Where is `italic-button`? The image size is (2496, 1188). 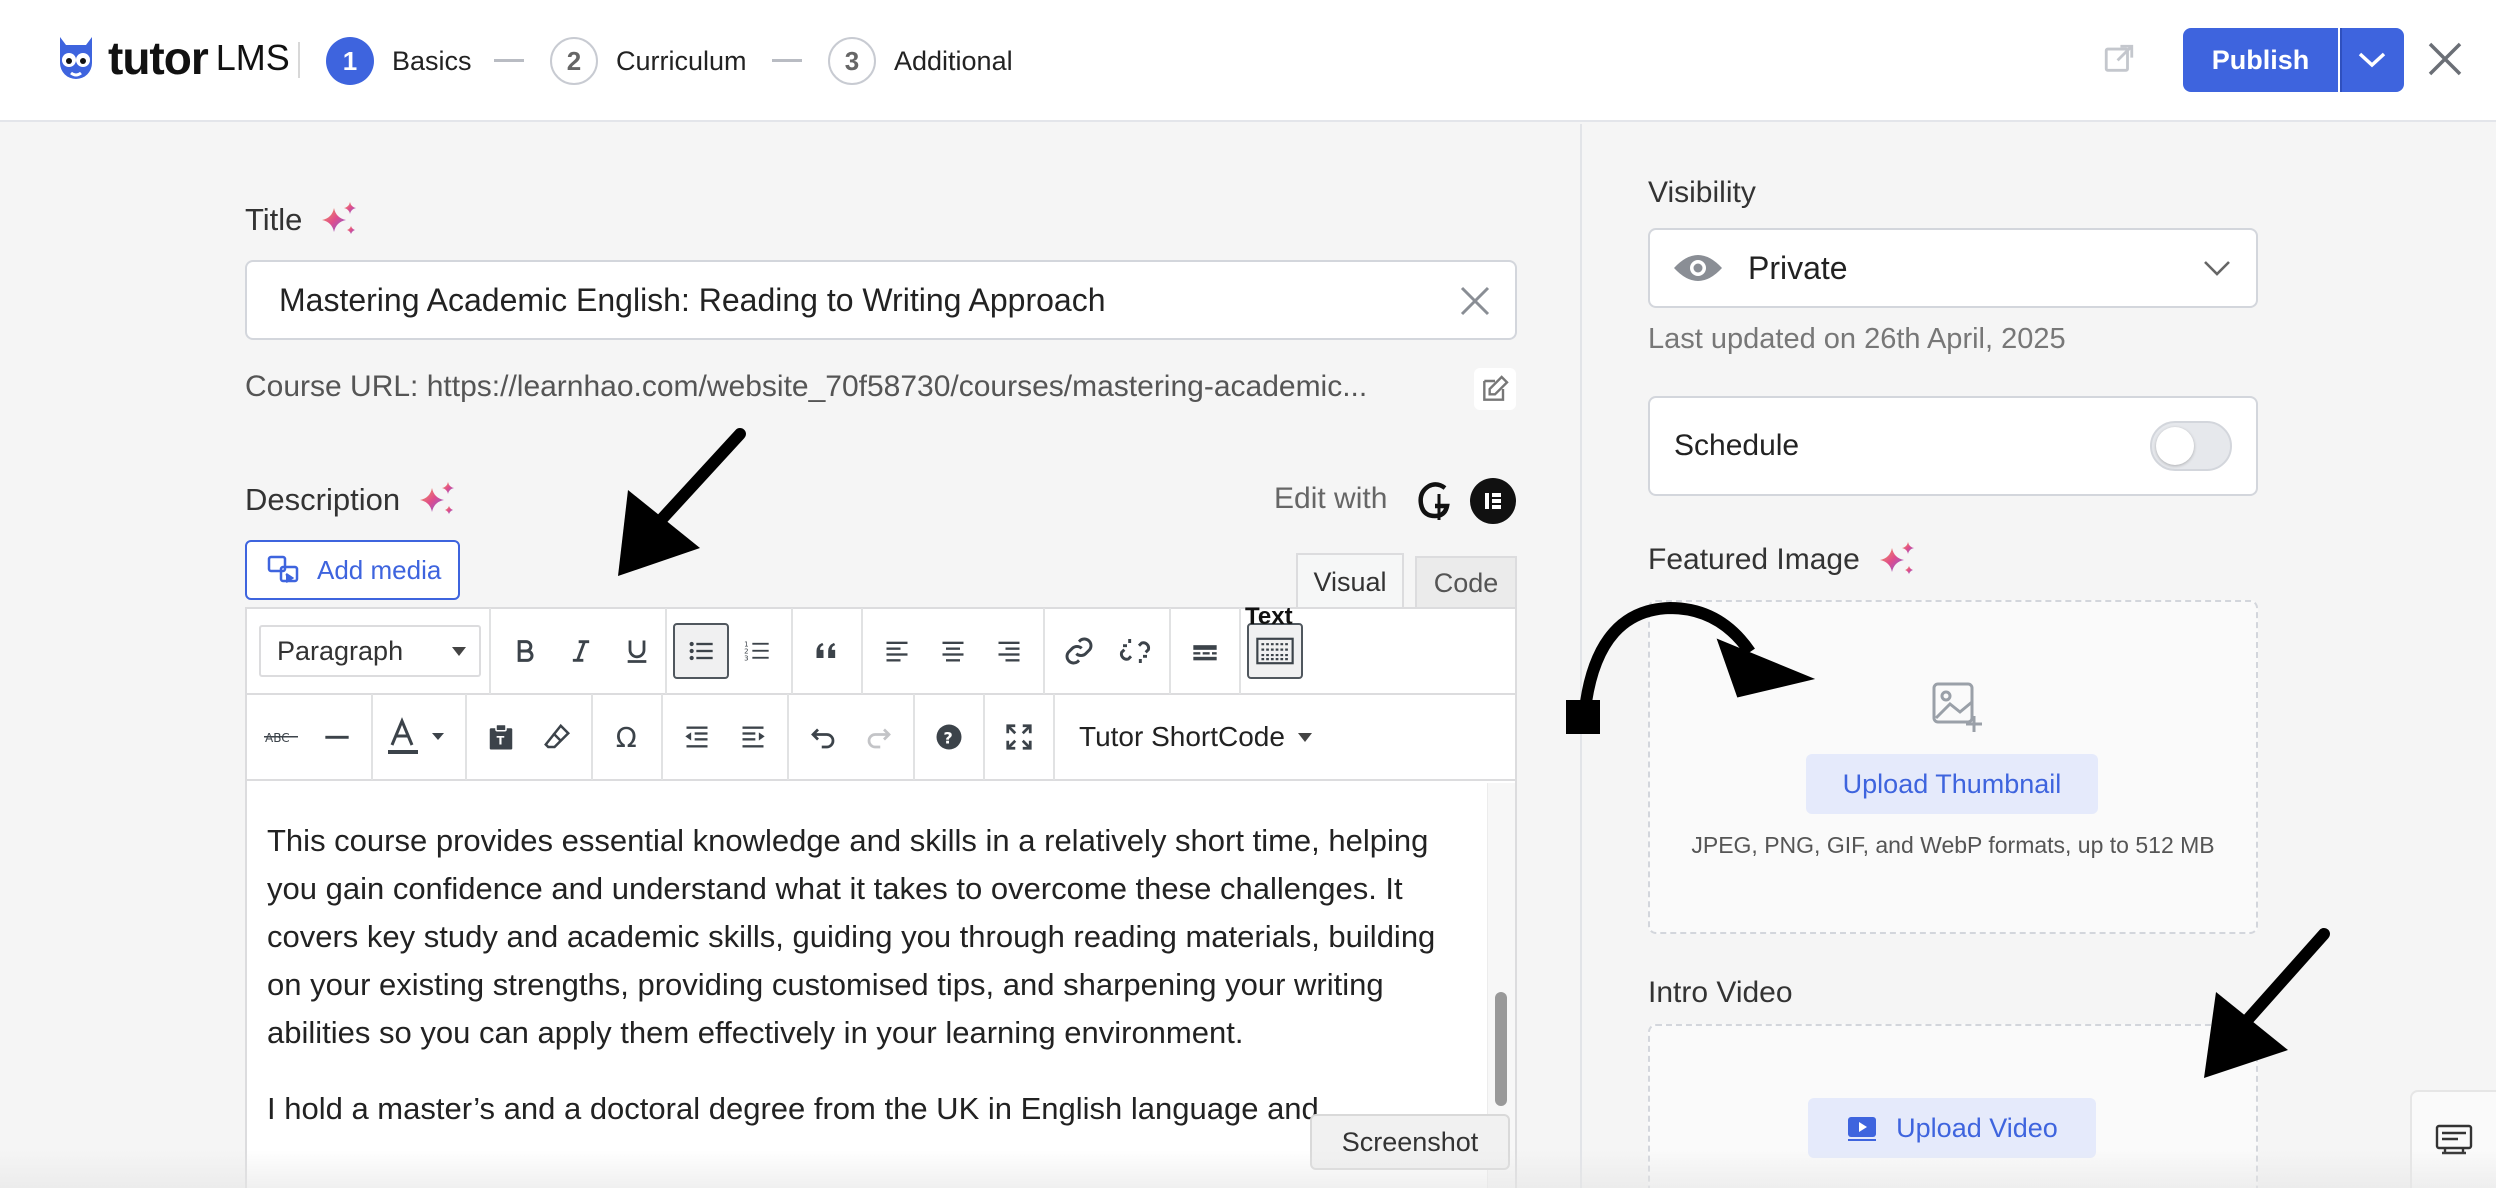 italic-button is located at coordinates (581, 651).